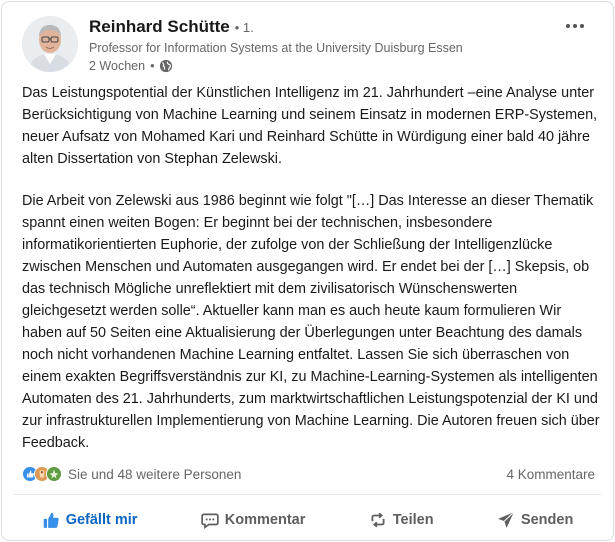 The image size is (615, 542). I want to click on repost-icon, so click(378, 520).